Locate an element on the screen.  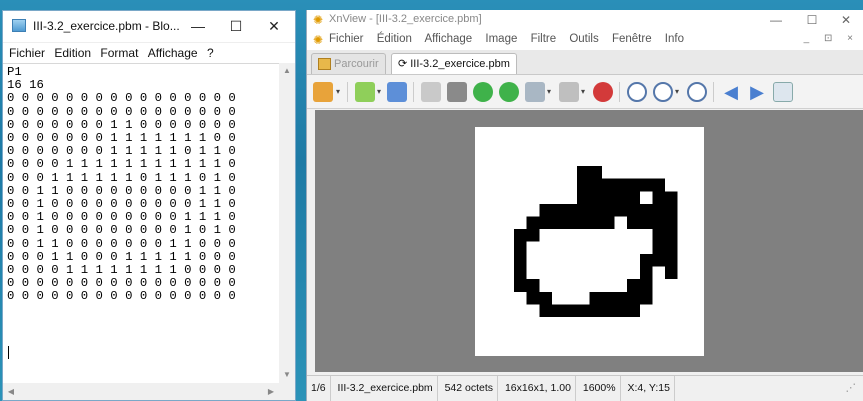
xnview-minimize-button: — is located at coordinates (776, 20).